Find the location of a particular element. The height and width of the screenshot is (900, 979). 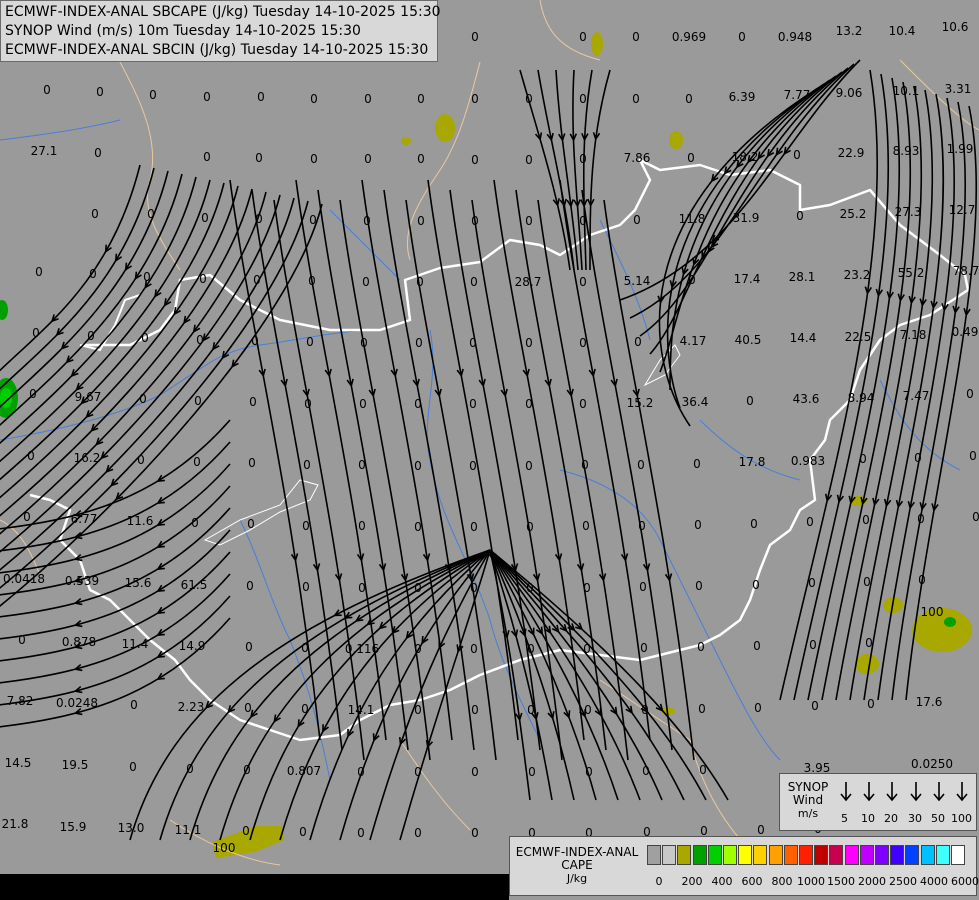

cape-value-label: 0.807 is located at coordinates (304, 771).